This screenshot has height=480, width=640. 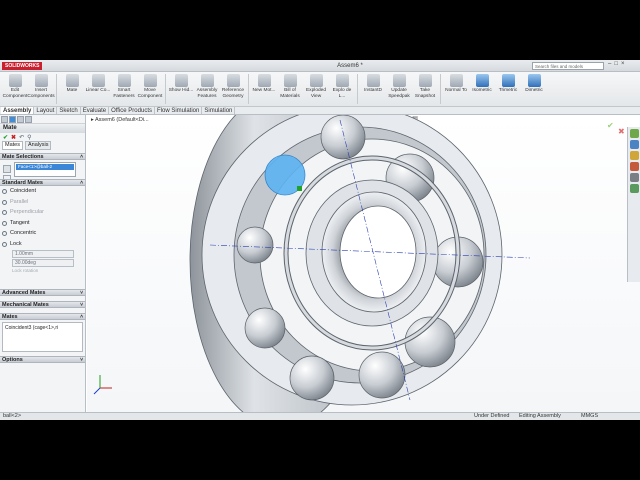 I want to click on selection-filter-icon, so click(x=7, y=169).